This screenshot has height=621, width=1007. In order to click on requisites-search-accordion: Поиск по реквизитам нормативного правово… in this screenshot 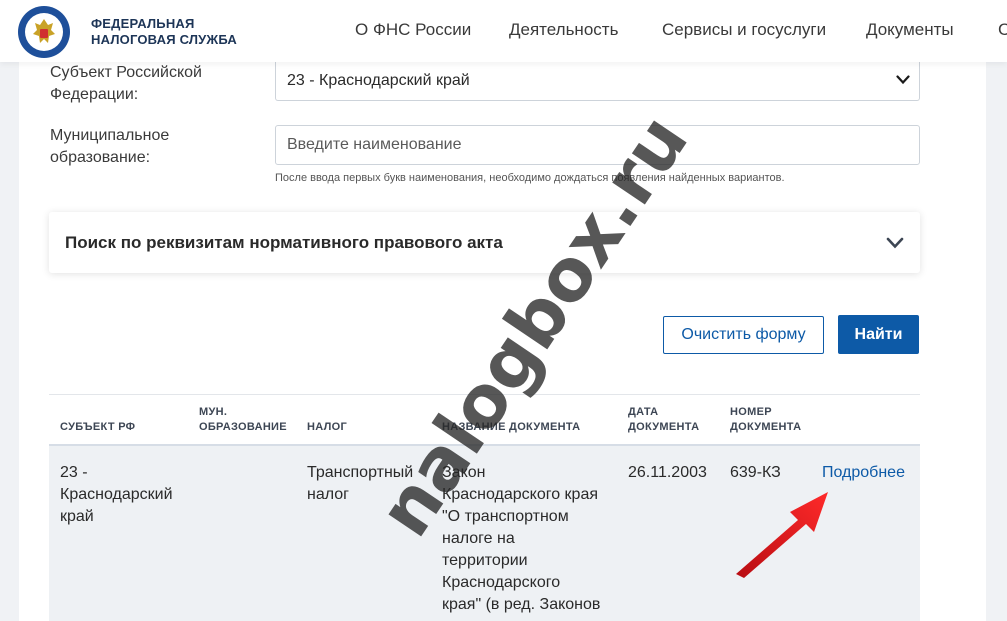, I will do `click(484, 242)`.